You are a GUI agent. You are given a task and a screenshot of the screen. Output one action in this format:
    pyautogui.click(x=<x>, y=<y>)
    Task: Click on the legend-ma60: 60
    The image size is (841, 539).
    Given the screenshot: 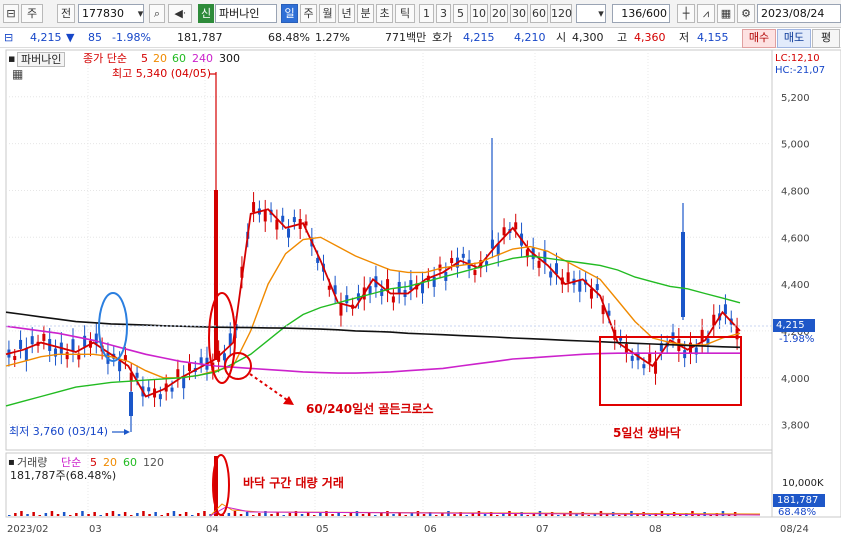 What is the action you would take?
    pyautogui.click(x=179, y=58)
    